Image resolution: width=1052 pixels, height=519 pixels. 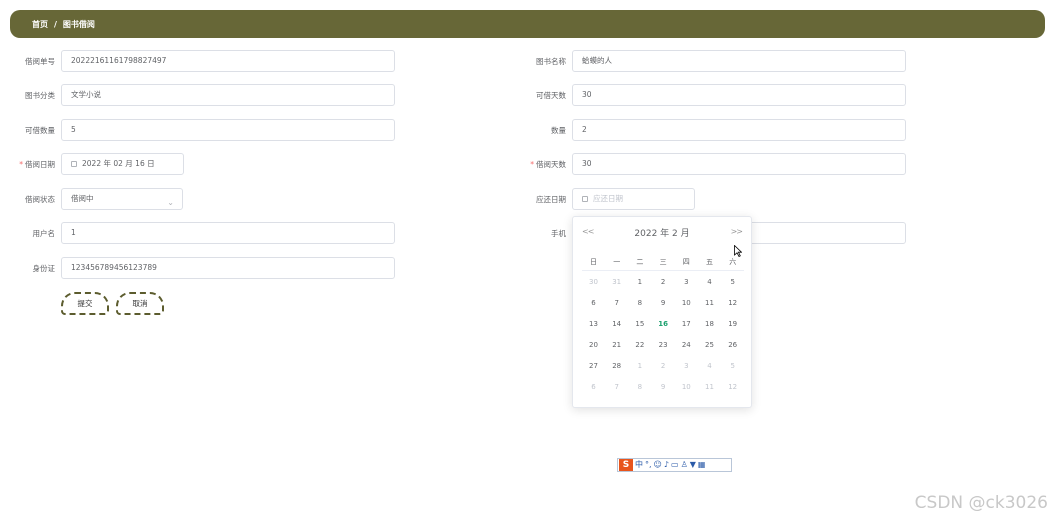 I want to click on weekday-label: 三, so click(x=663, y=262).